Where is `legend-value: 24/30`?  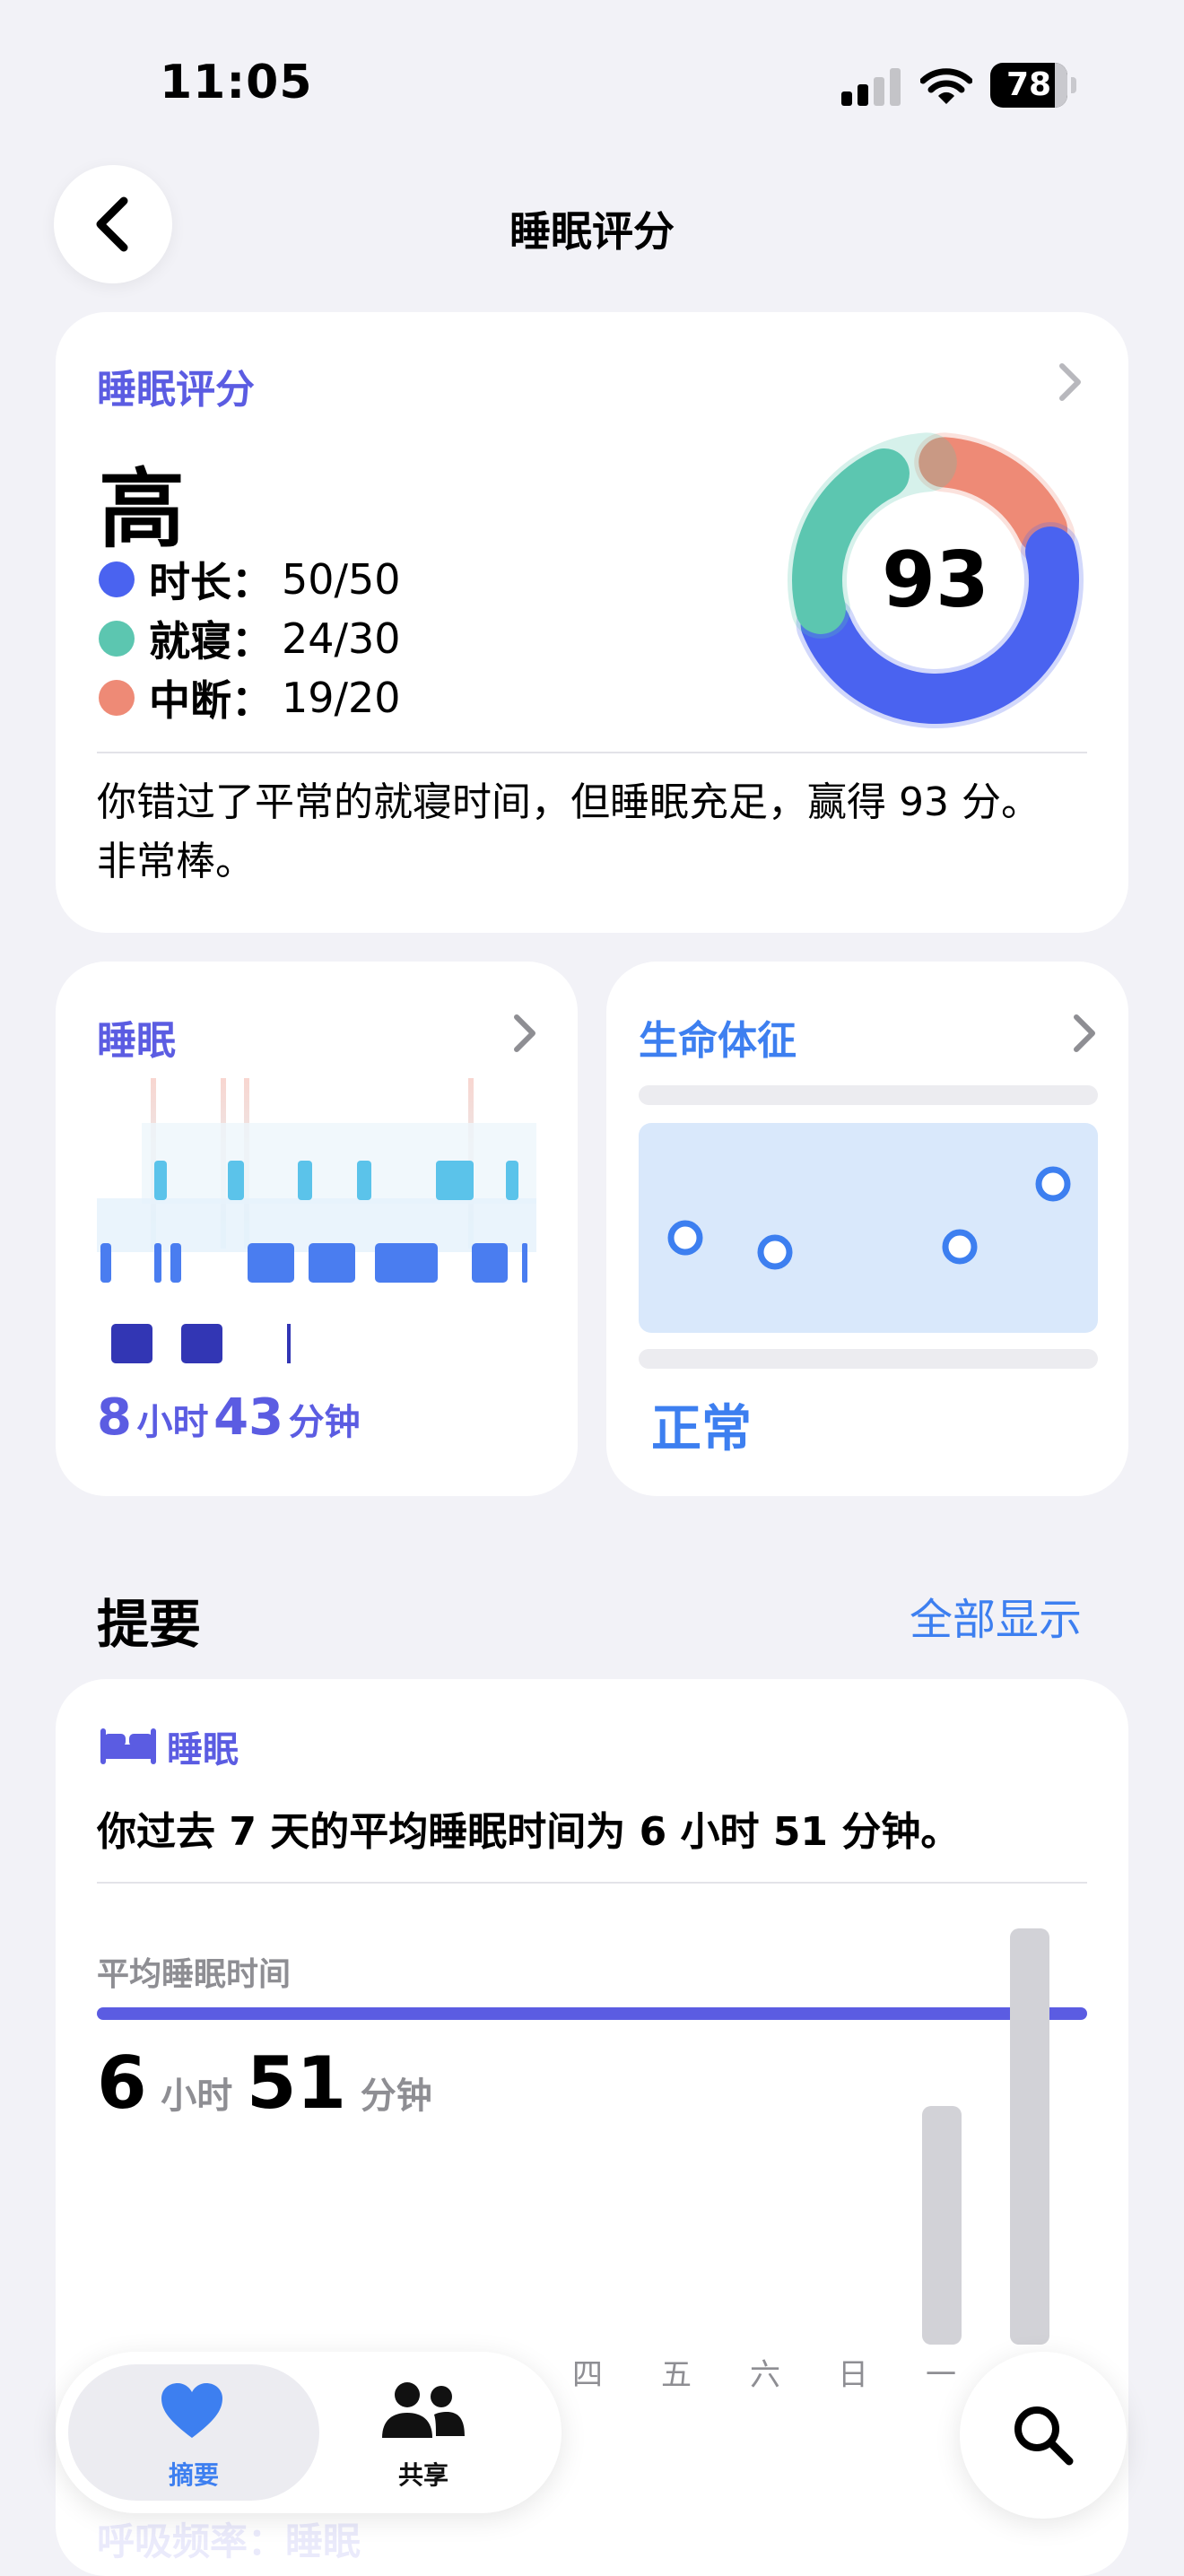
legend-value: 24/30 is located at coordinates (341, 638).